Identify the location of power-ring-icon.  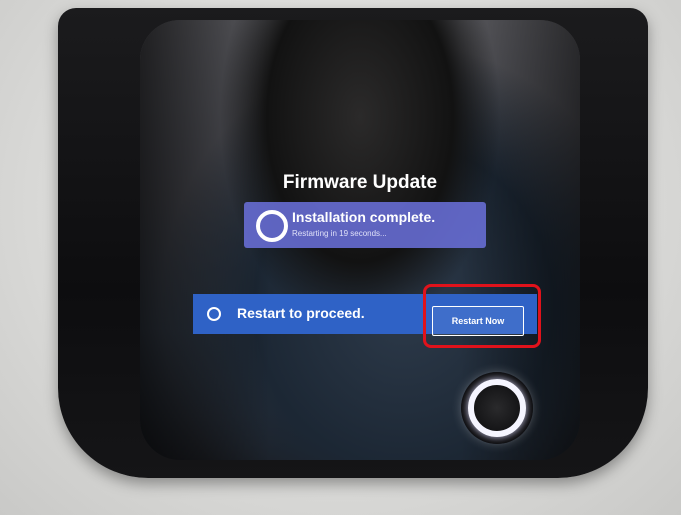
(497, 408).